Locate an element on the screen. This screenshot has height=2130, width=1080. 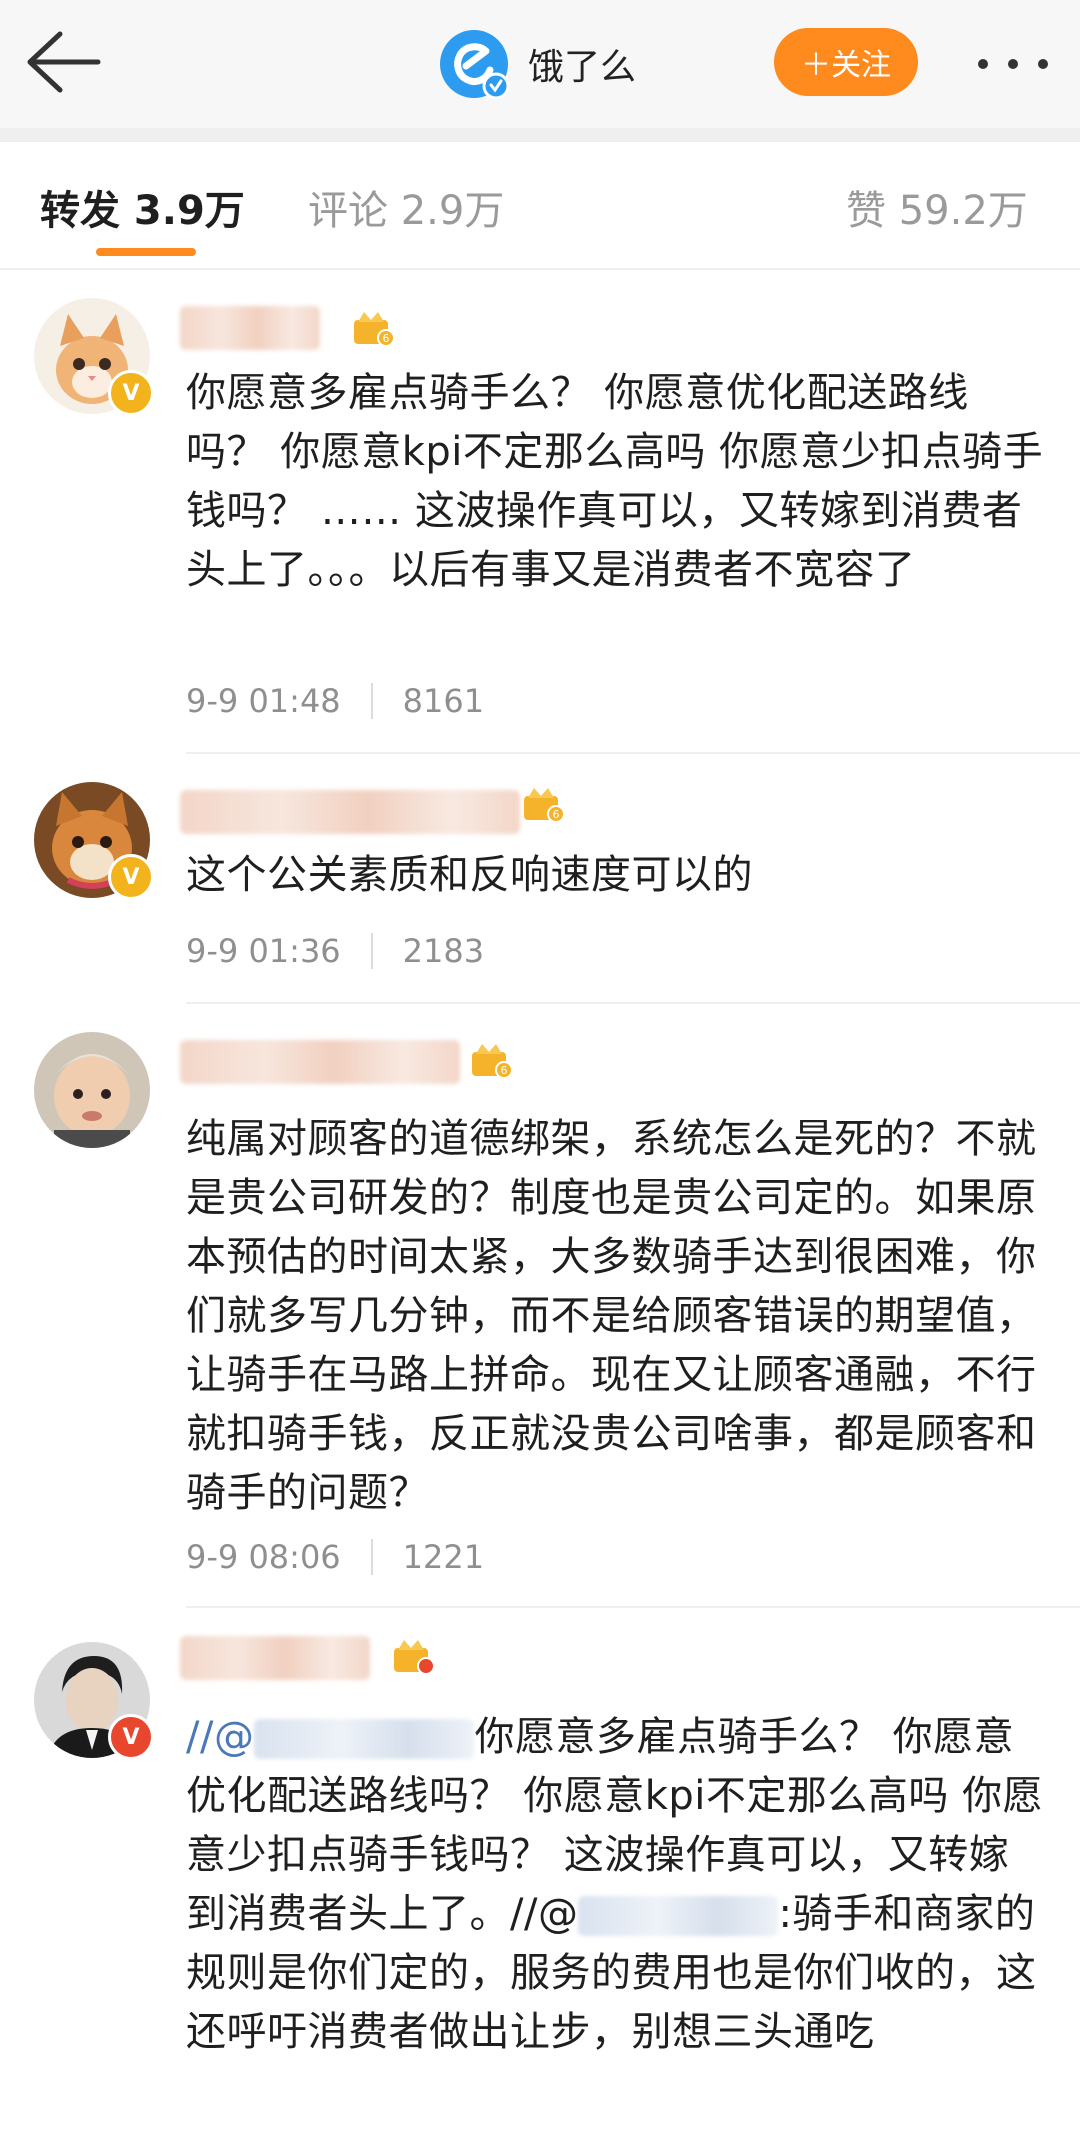
comment-meta: 9-9 08:06 1221 is located at coordinates (335, 1557).